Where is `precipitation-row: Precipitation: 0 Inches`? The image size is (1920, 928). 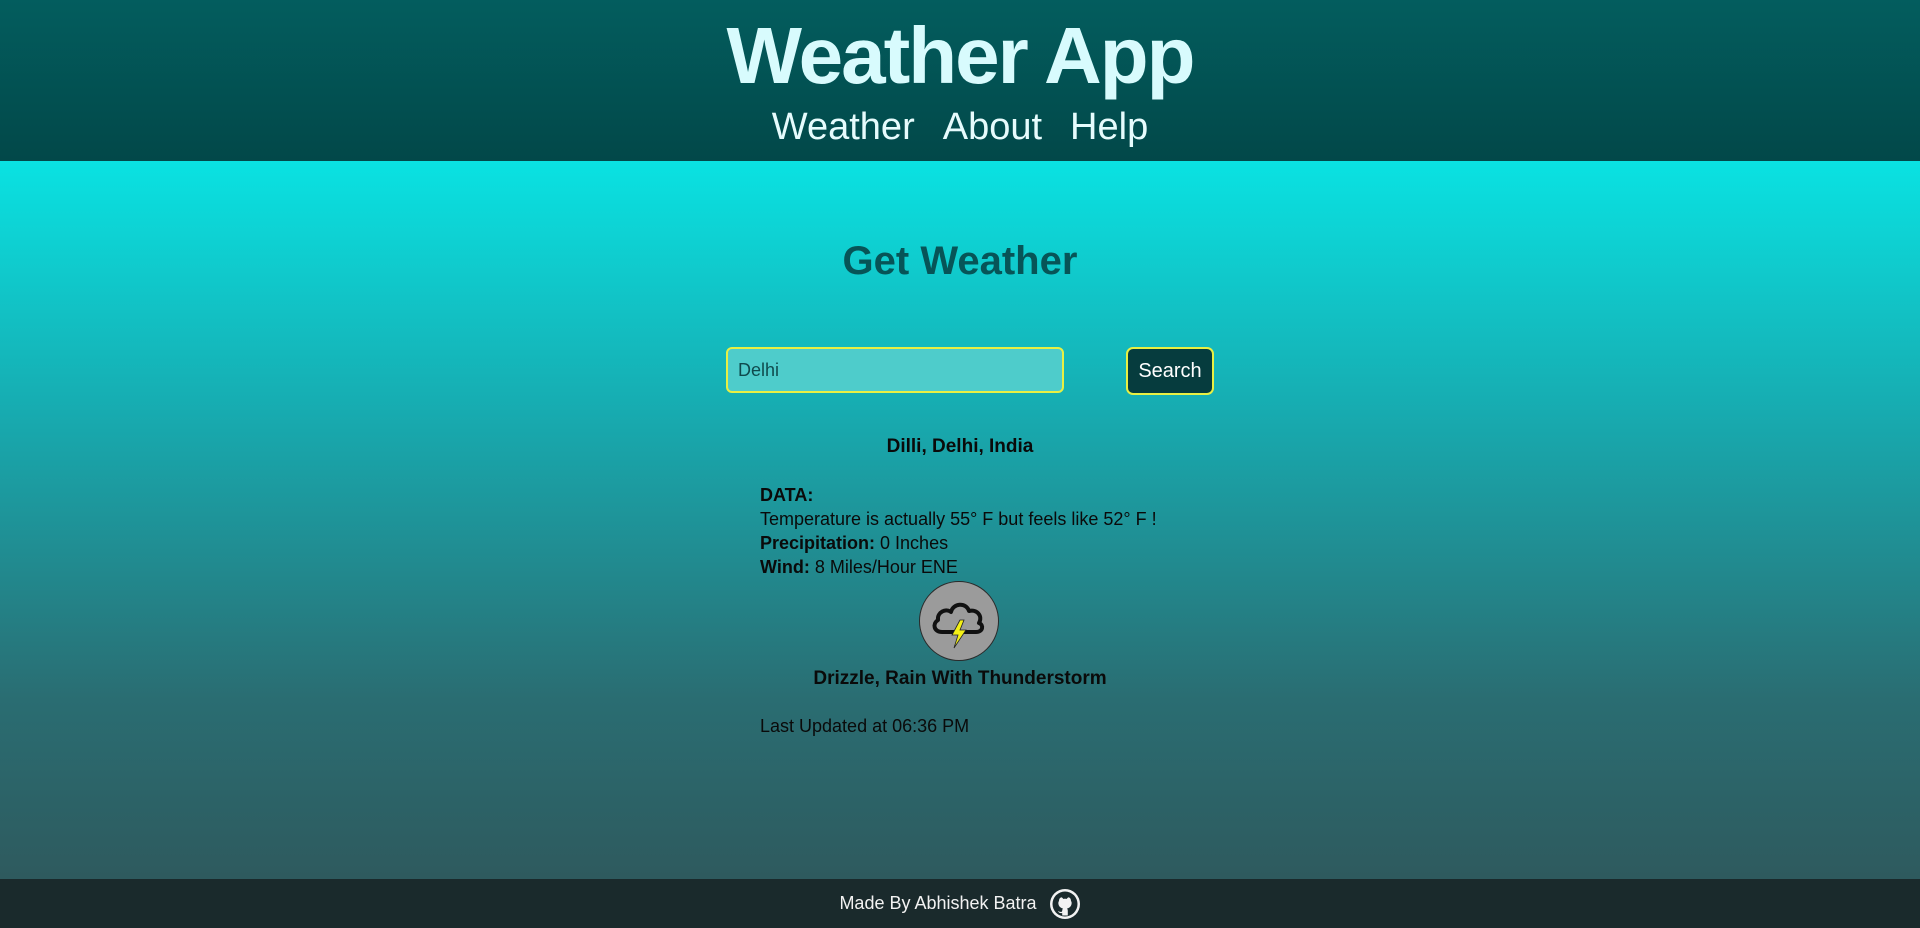 precipitation-row: Precipitation: 0 Inches is located at coordinates (958, 543).